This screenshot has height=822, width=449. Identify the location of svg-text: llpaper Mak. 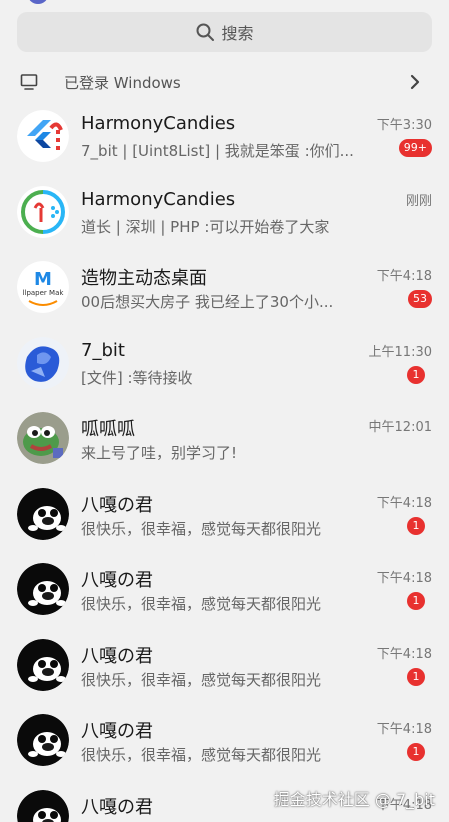
(44, 293).